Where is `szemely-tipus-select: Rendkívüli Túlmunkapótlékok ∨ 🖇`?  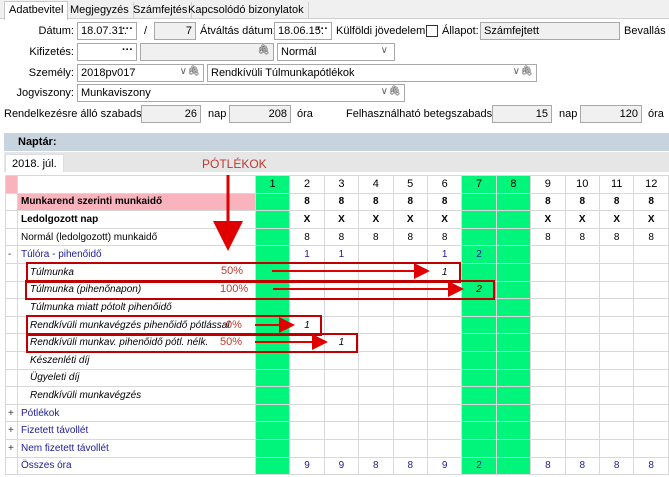 szemely-tipus-select: Rendkívüli Túlmunkapótlékok ∨ 🖇 is located at coordinates (372, 73).